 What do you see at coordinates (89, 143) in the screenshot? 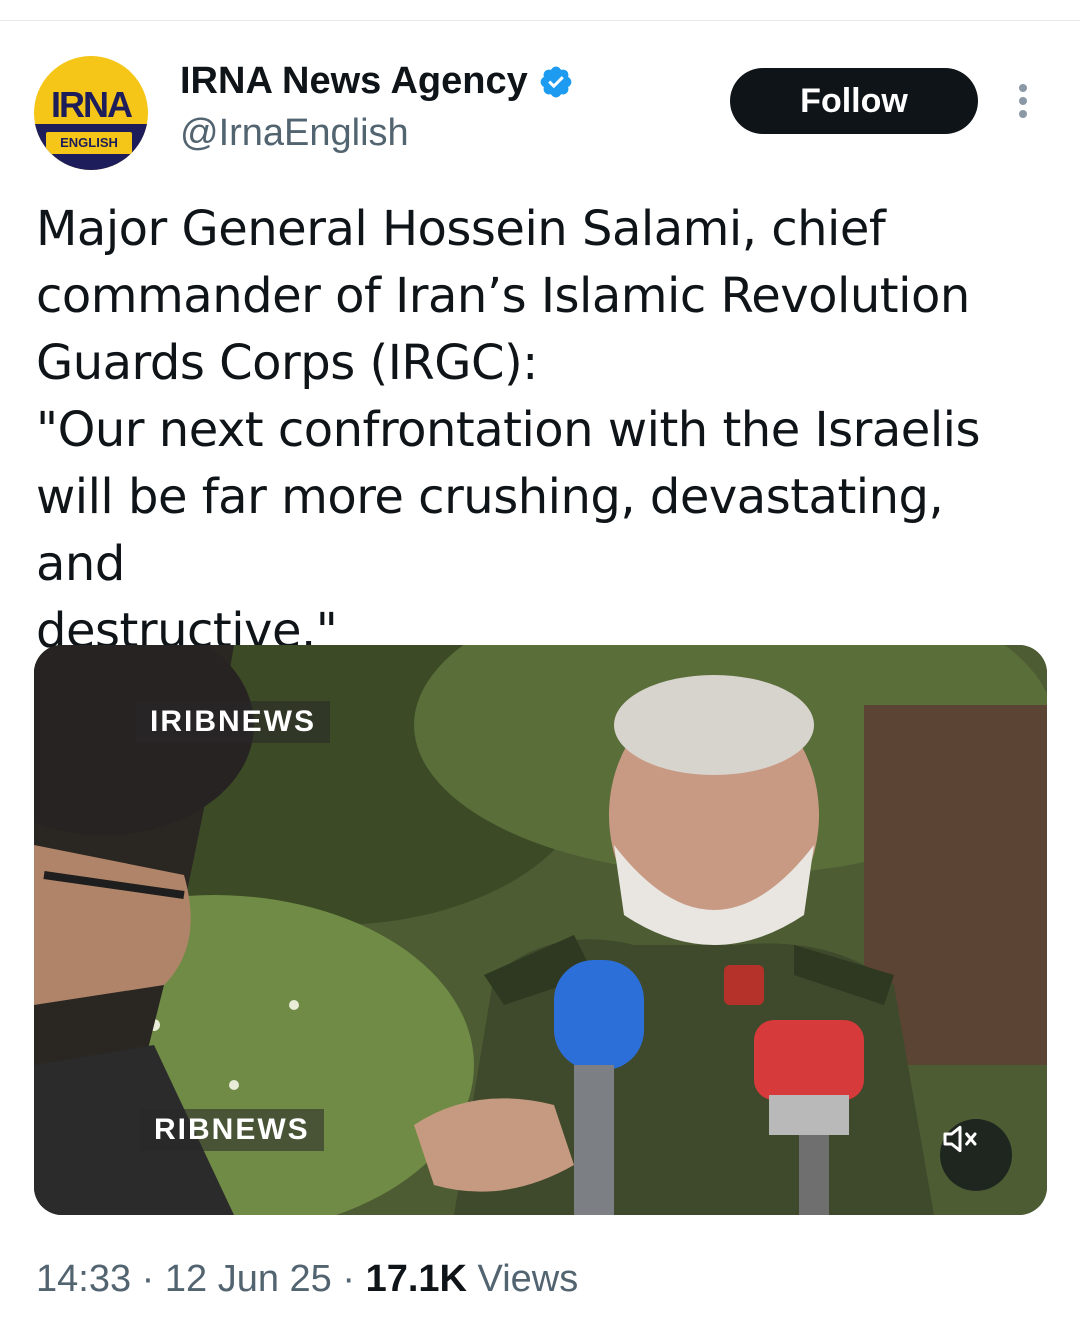
I see `avatar-logo-sub: ENGLISH` at bounding box center [89, 143].